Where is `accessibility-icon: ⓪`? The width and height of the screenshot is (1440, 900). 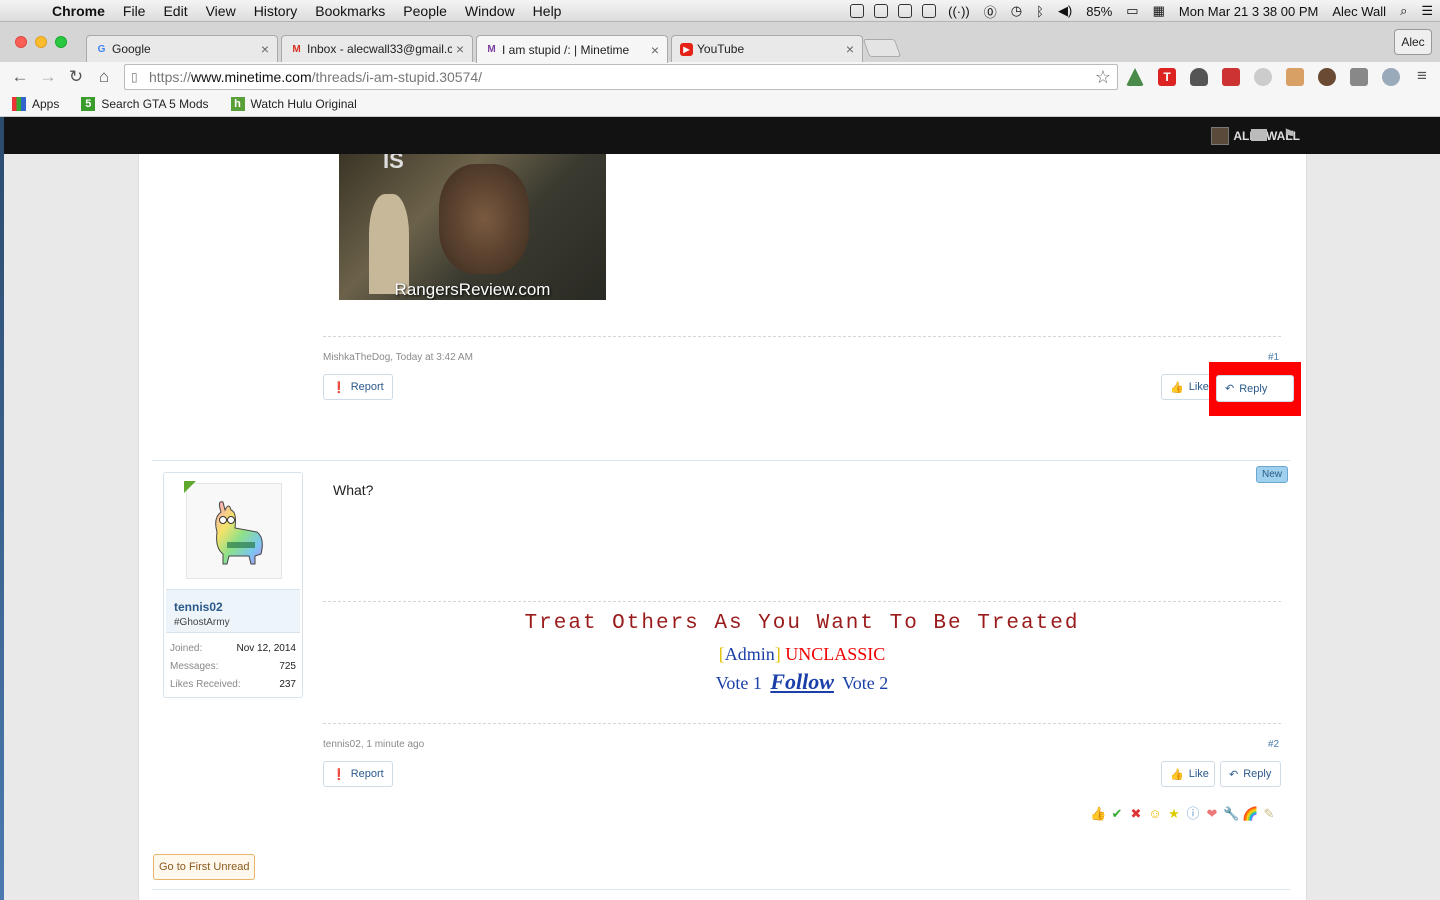
accessibility-icon: ⓪ is located at coordinates (990, 11).